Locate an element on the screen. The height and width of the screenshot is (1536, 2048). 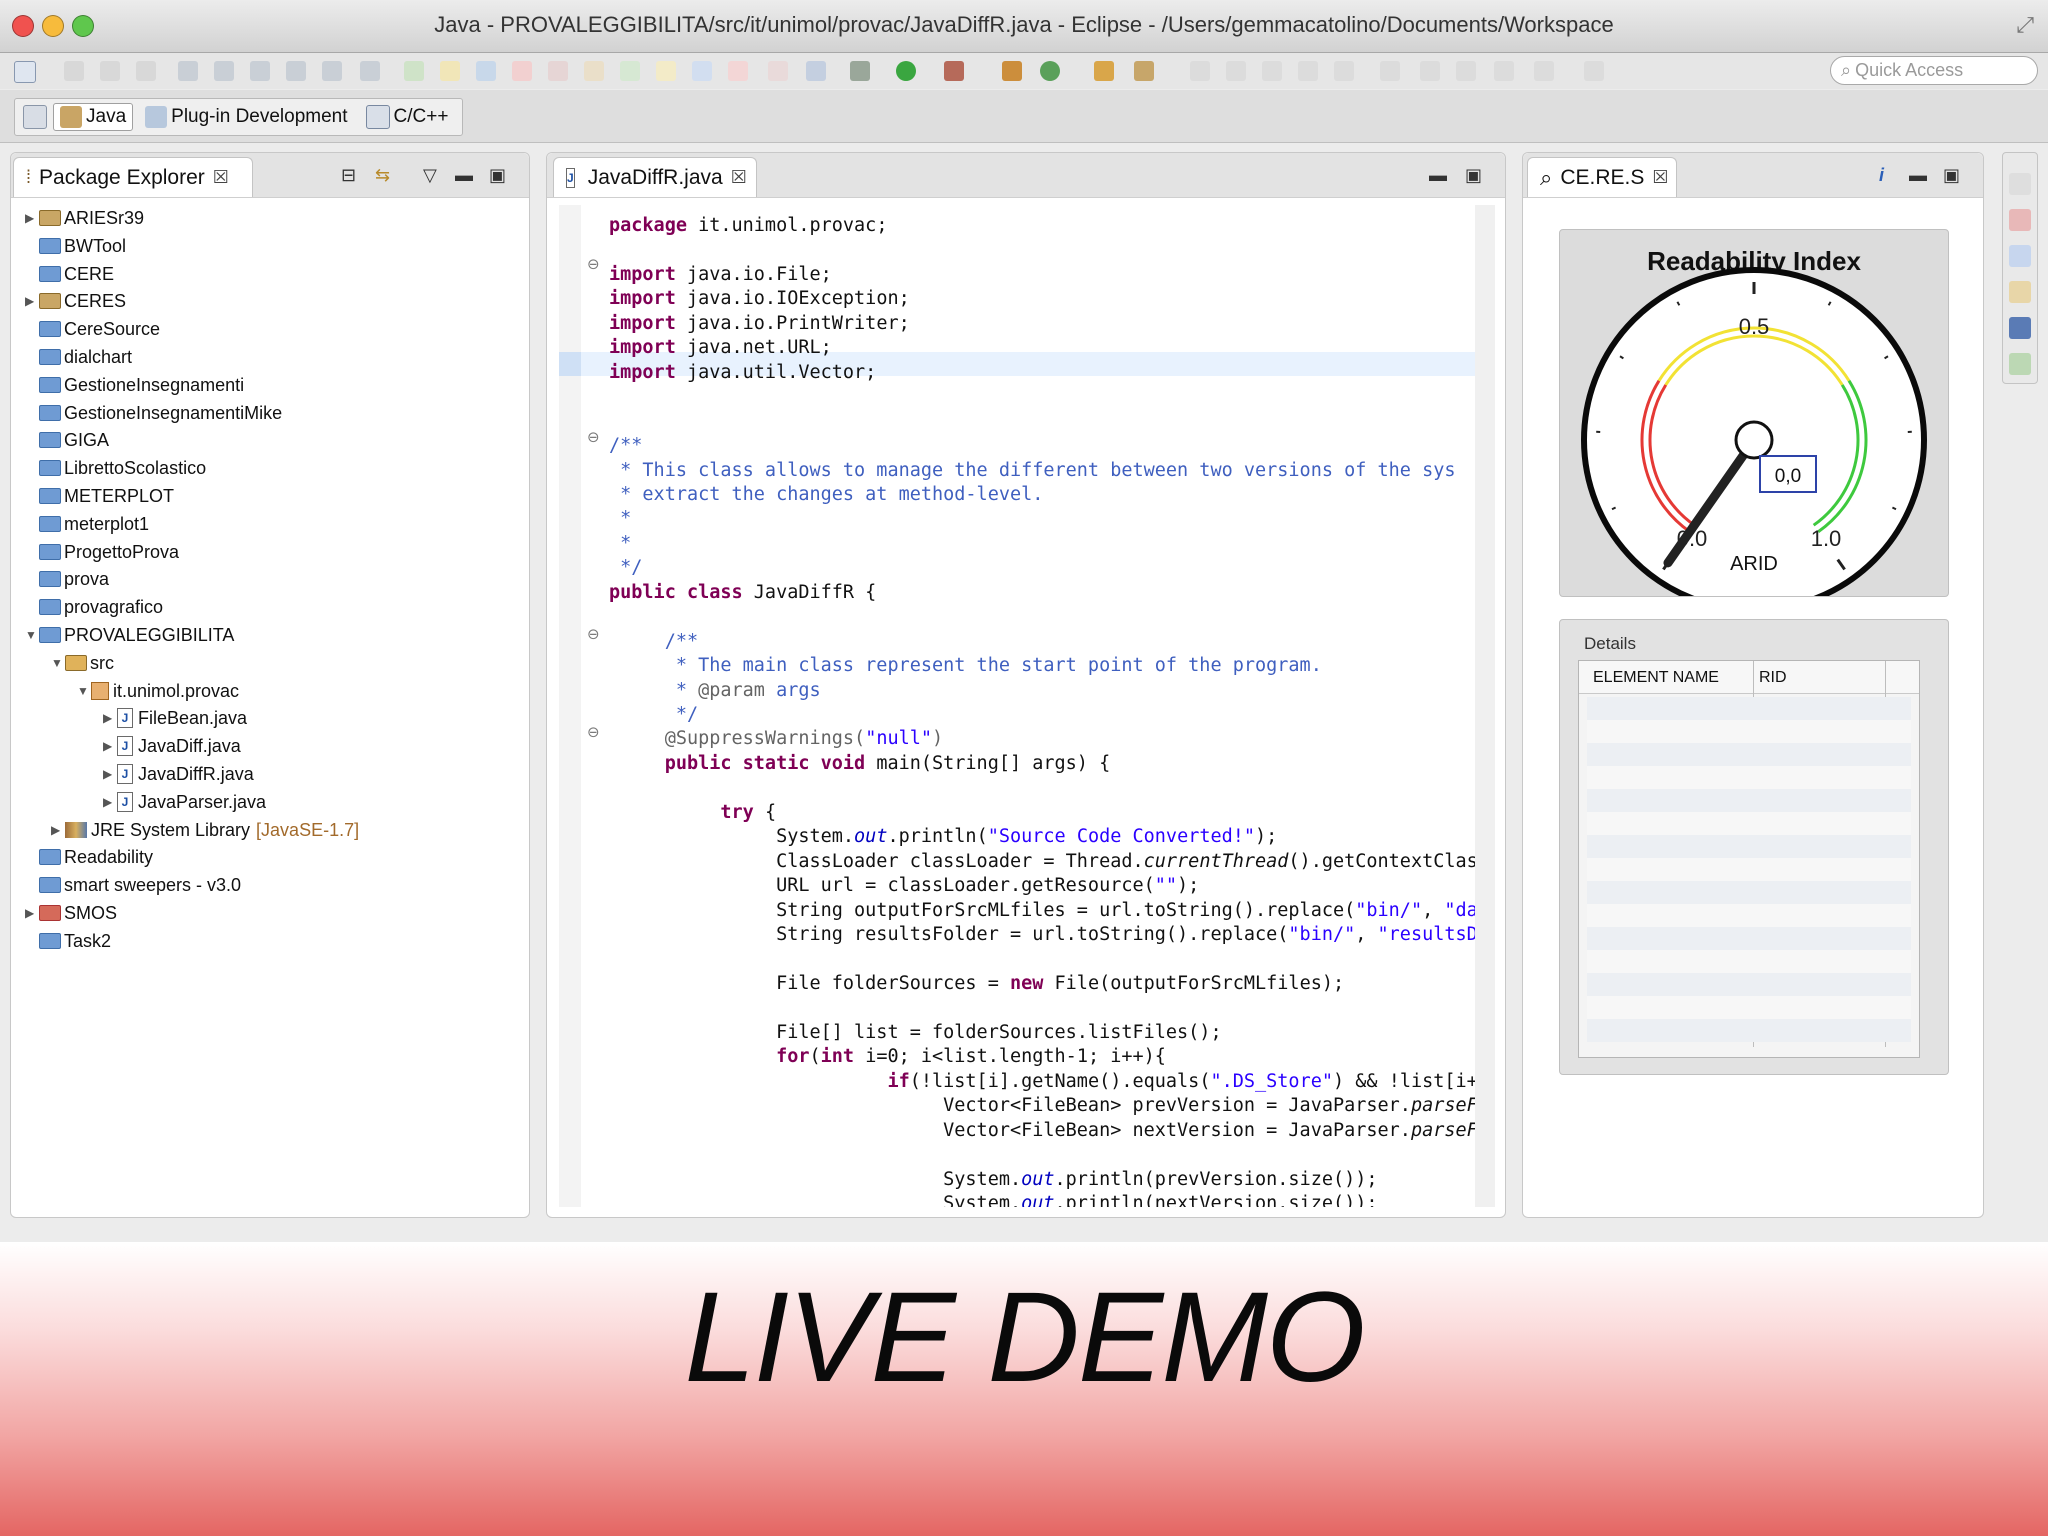
restore-icon is located at coordinates (2020, 184).